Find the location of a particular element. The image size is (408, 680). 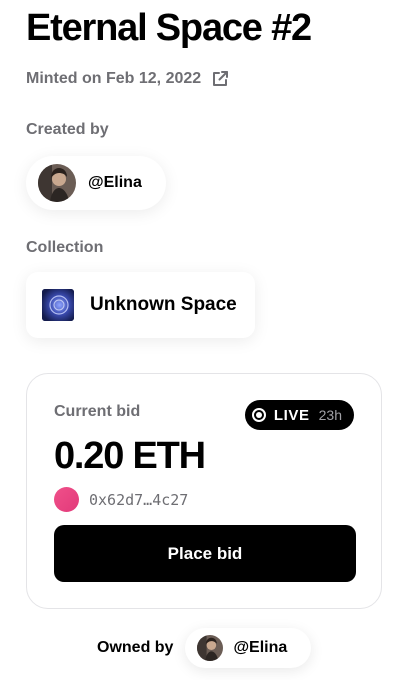

page-title: Eternal Space #2 is located at coordinates (169, 28).